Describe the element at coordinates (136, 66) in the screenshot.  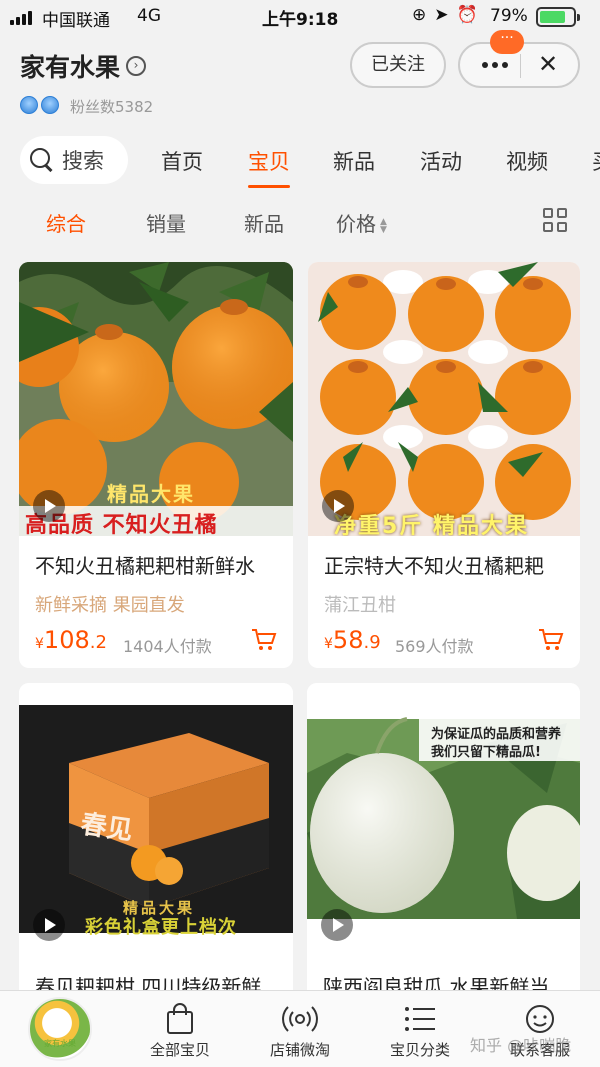
I see `chevron-right-icon: ›` at that location.